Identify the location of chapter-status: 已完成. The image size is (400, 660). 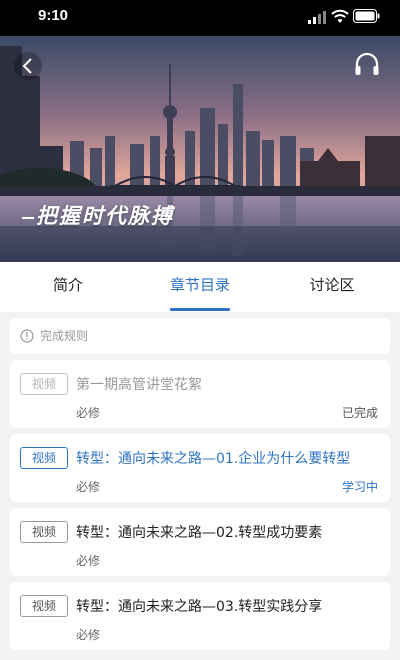
(359, 413).